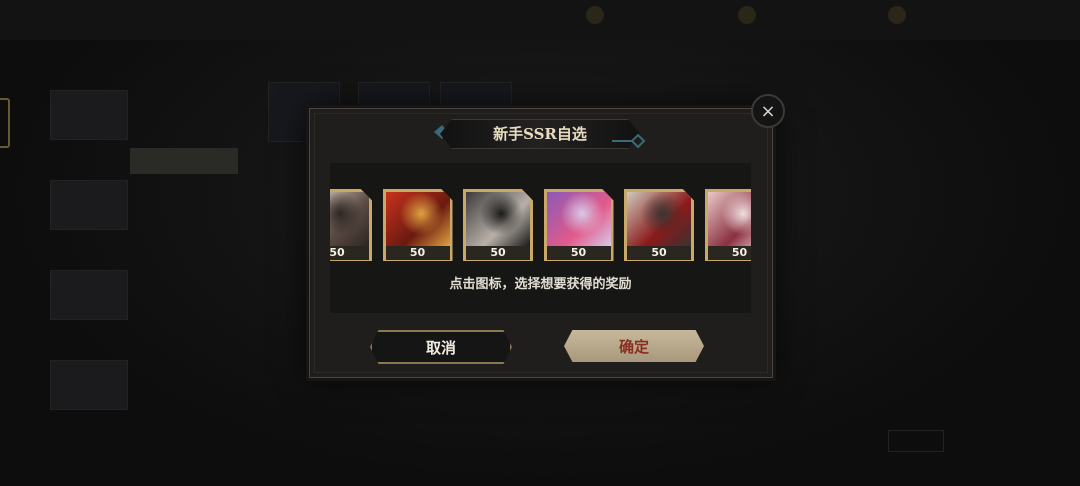 Image resolution: width=1080 pixels, height=486 pixels. I want to click on jade-icon, so click(747, 15).